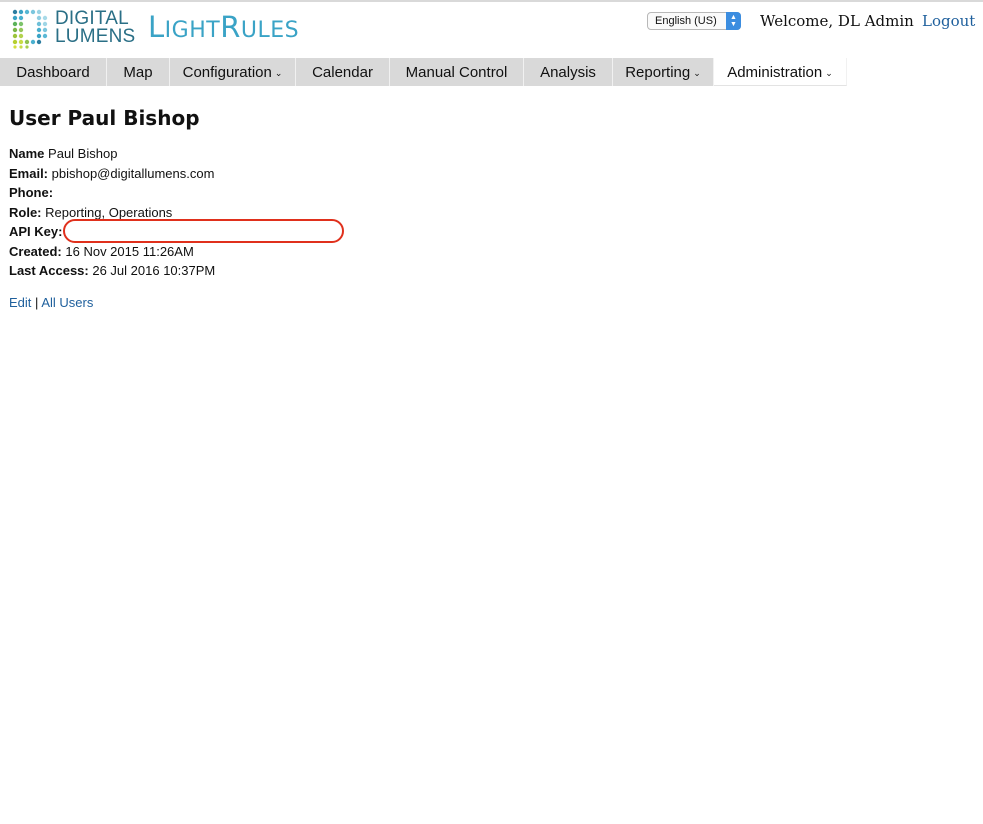 This screenshot has width=983, height=824. I want to click on detail-label: API Key:, so click(36, 231).